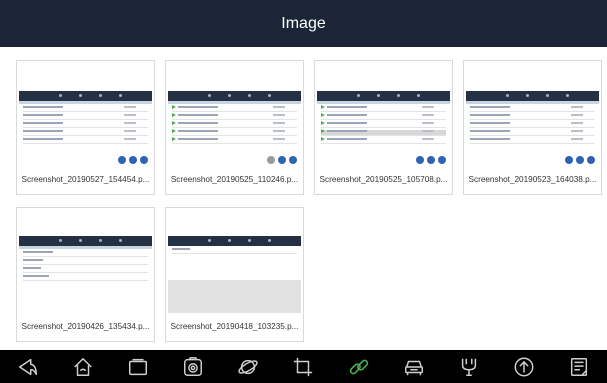  I want to click on upload-icon, so click(524, 367).